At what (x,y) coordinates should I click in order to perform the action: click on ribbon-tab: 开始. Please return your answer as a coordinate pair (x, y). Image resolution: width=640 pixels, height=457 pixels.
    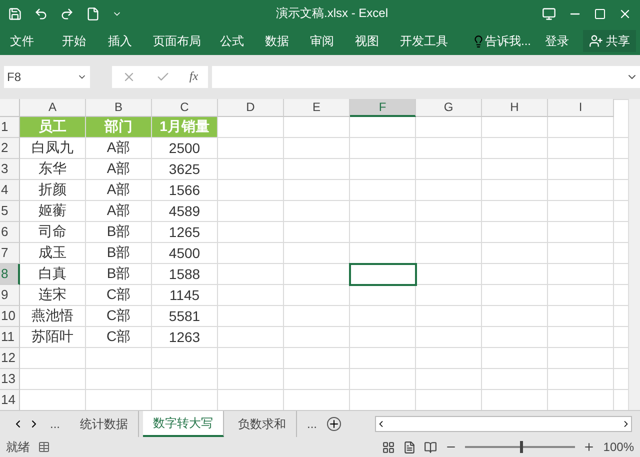
    Looking at the image, I should click on (74, 41).